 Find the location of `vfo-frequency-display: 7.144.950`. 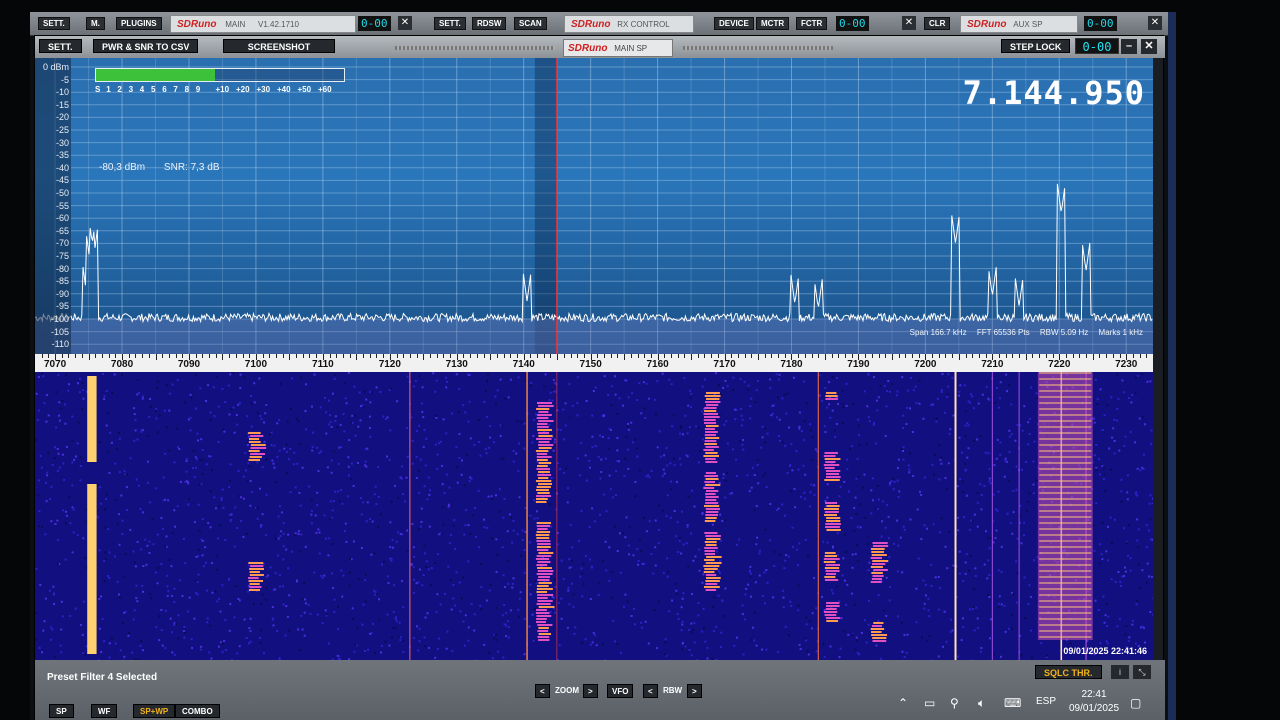

vfo-frequency-display: 7.144.950 is located at coordinates (1054, 93).